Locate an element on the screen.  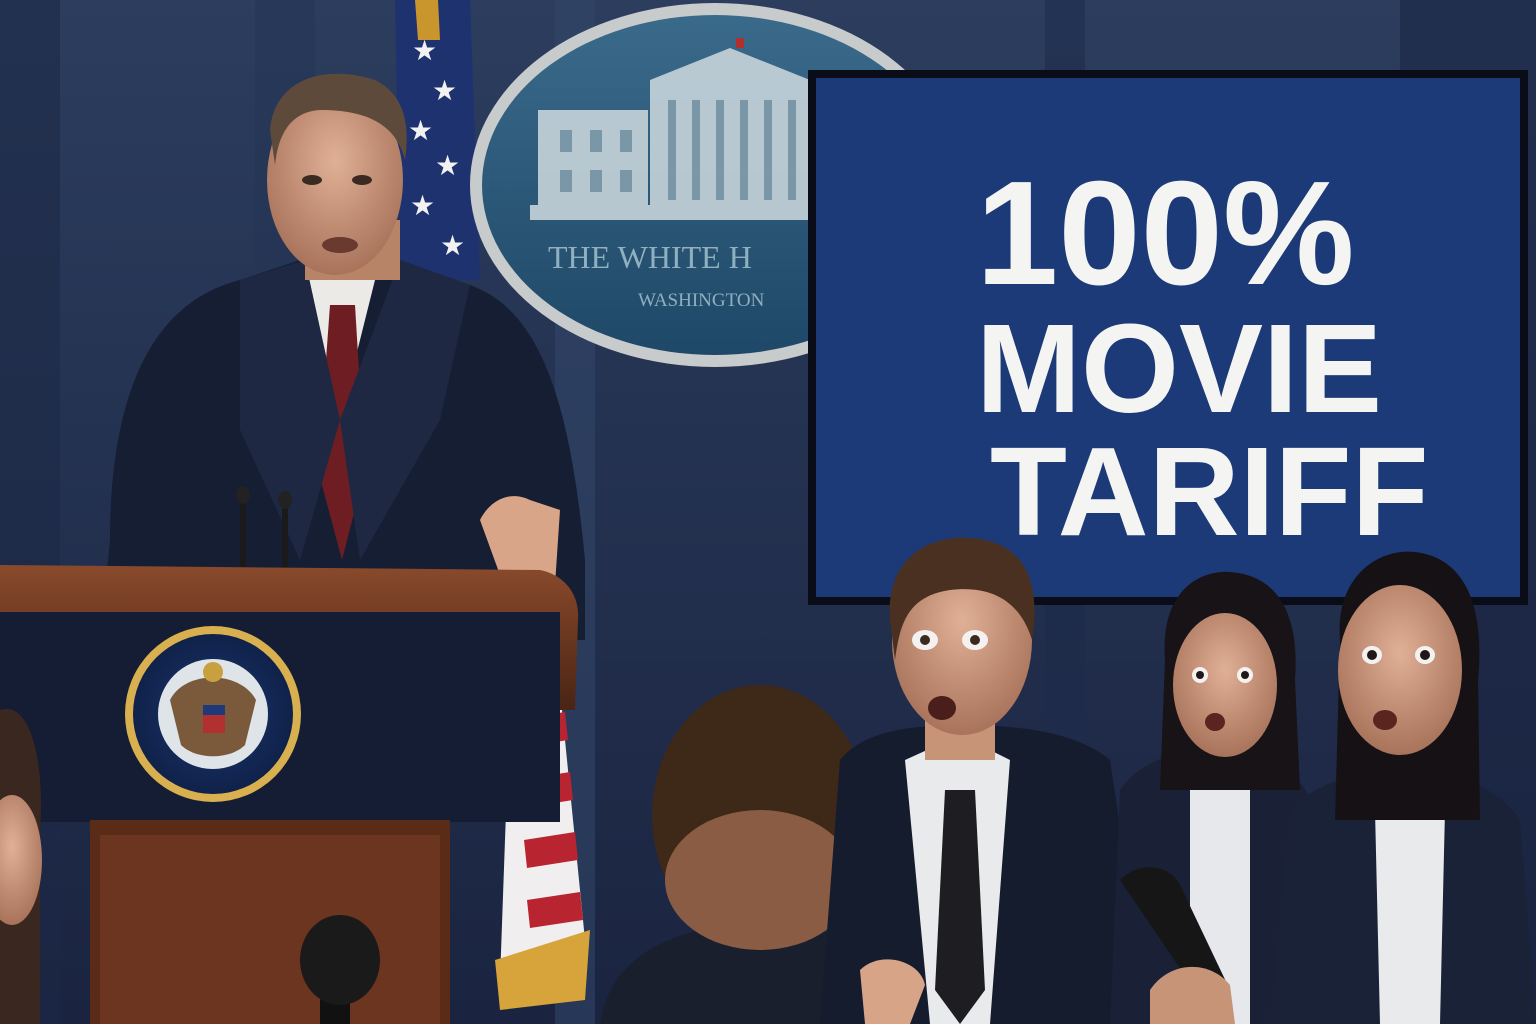
reporter-left-edge is located at coordinates (21, 866).